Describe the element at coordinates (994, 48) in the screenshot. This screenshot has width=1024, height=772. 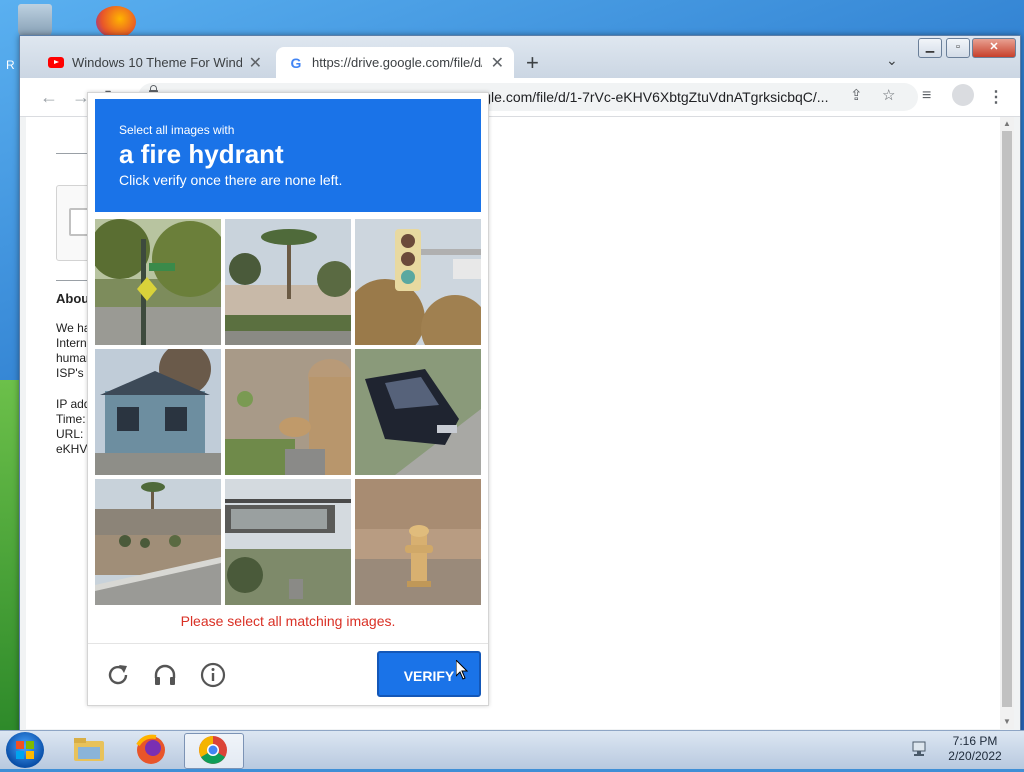
I see `close-window-button: ✕` at that location.